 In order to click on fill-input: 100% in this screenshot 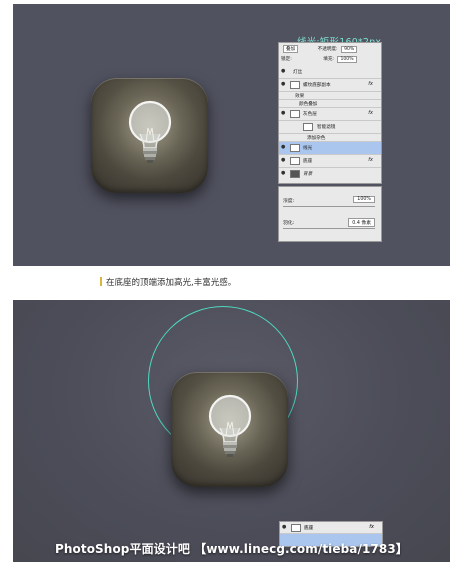, I will do `click(347, 59)`.